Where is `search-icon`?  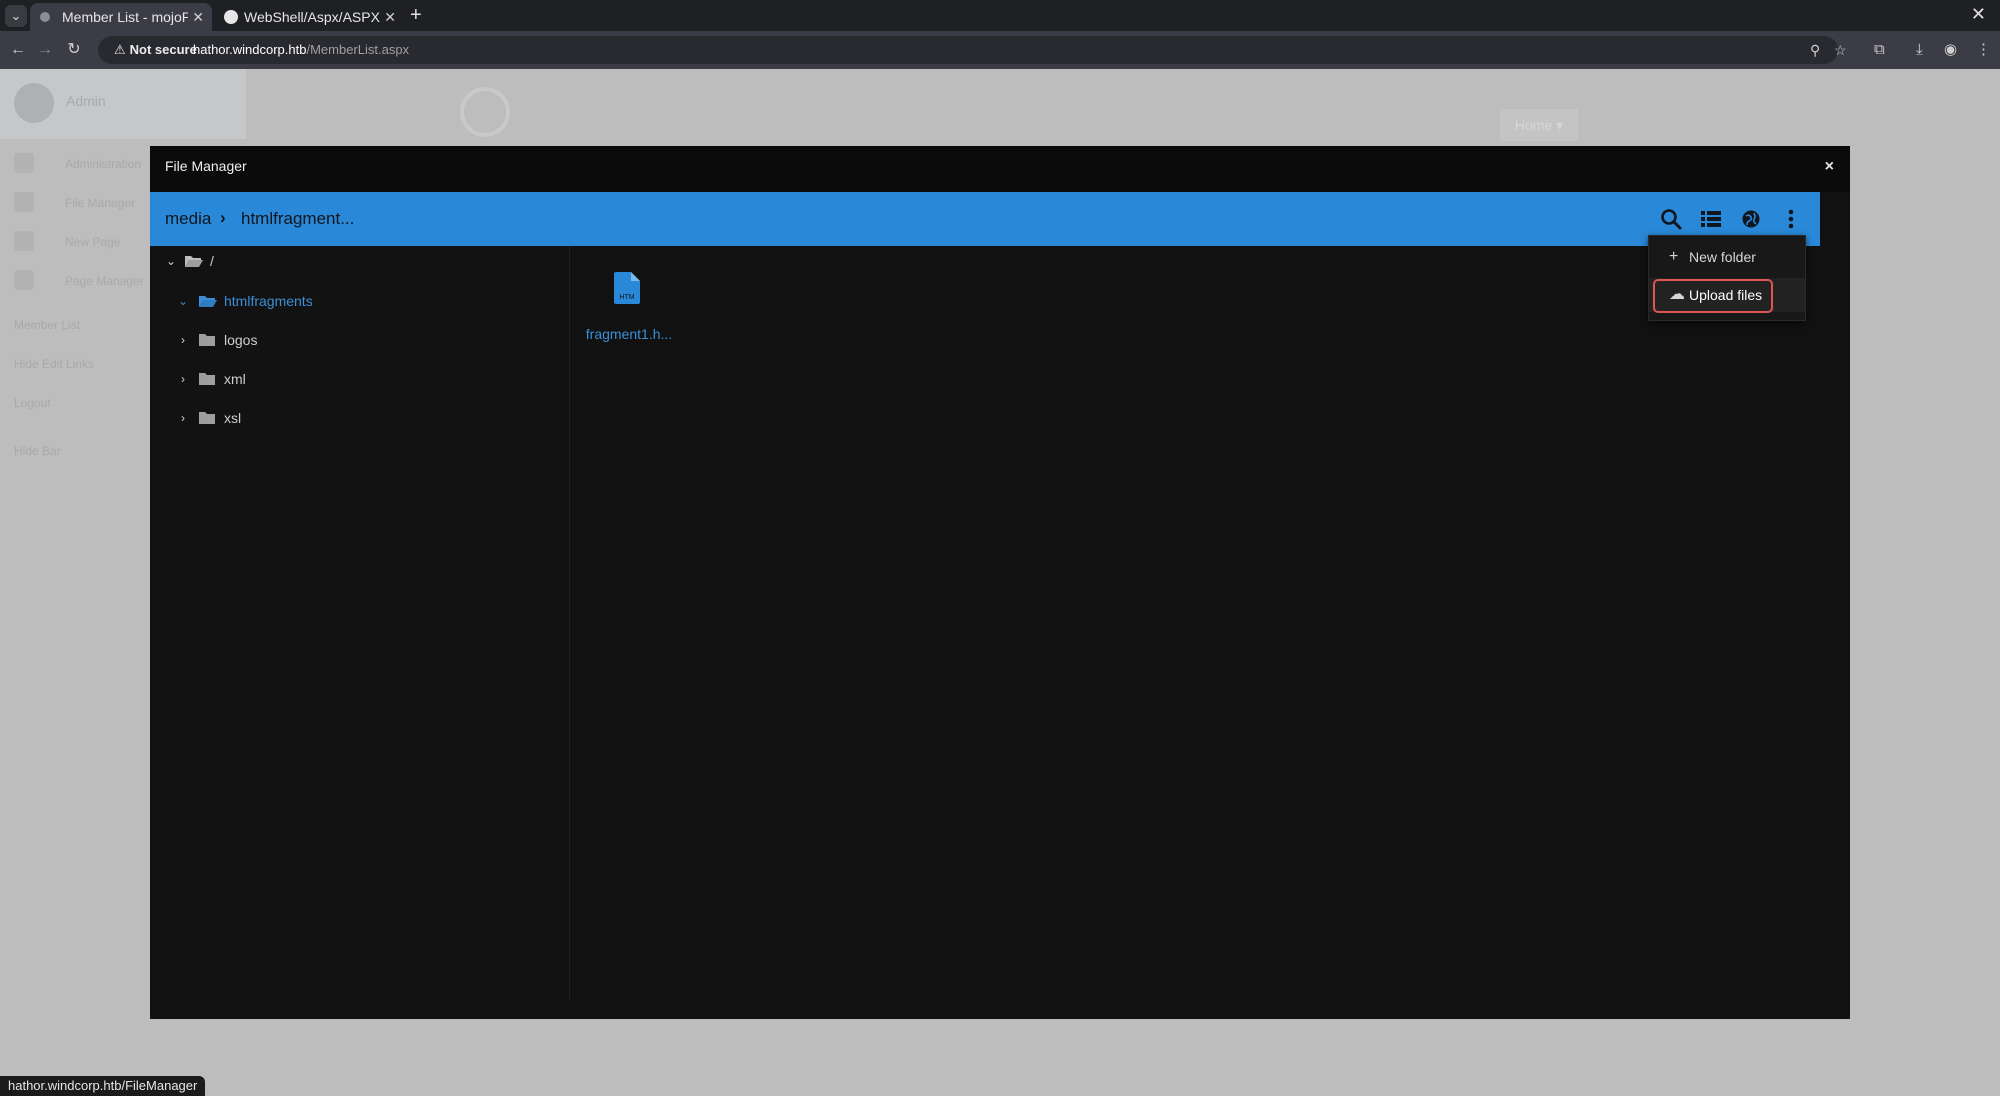 search-icon is located at coordinates (1671, 219).